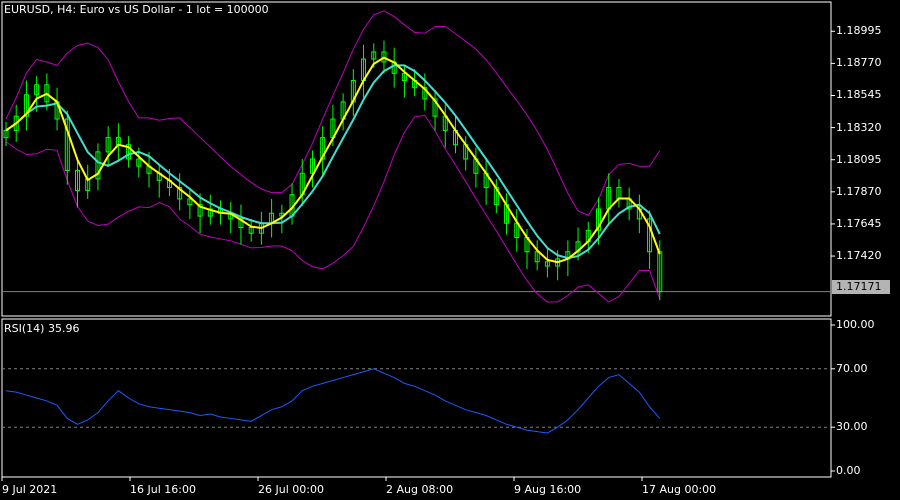 This screenshot has width=900, height=500. I want to click on price-tick-label: 1.18095, so click(859, 159).